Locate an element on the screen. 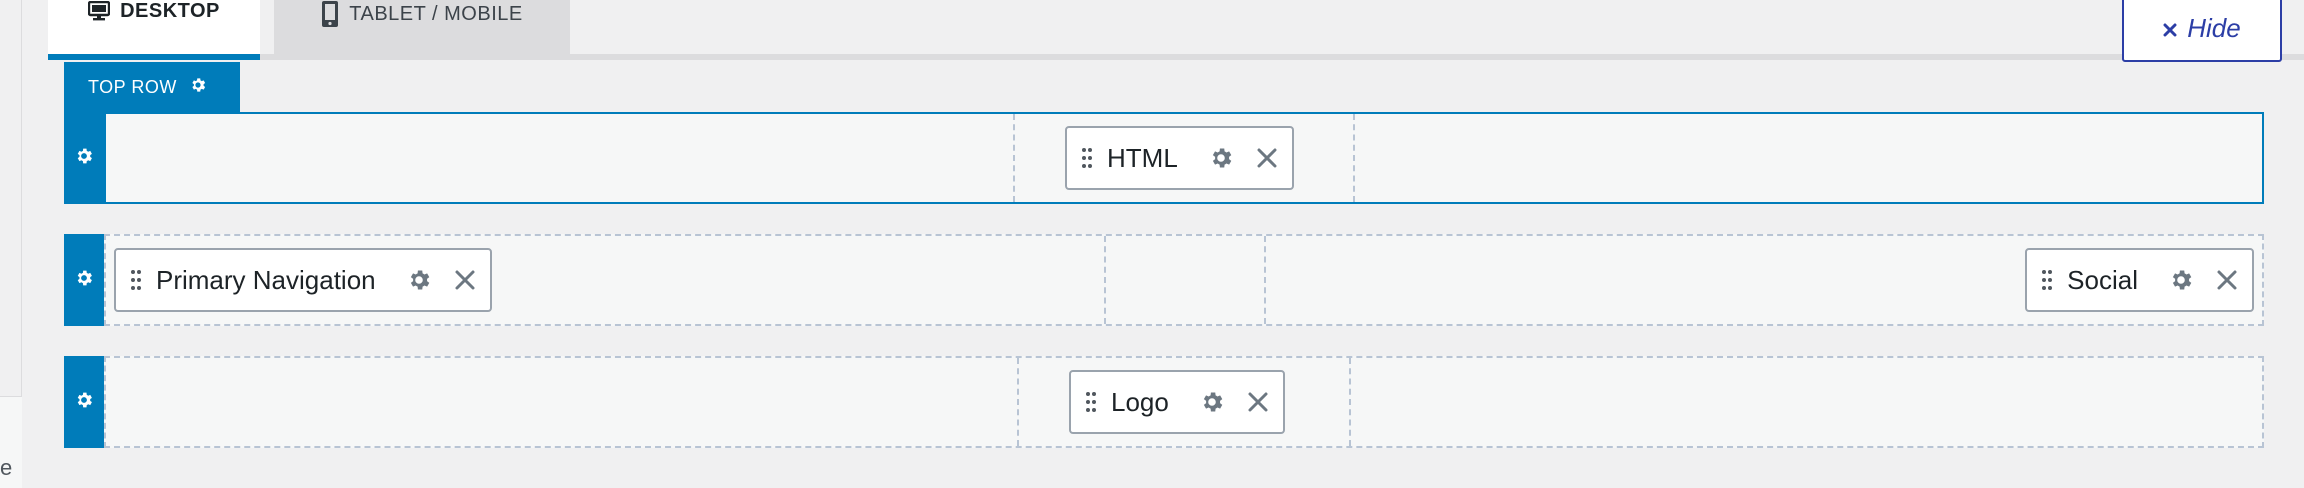 This screenshot has height=488, width=2304. hide-button-label: Hide is located at coordinates (2214, 27).